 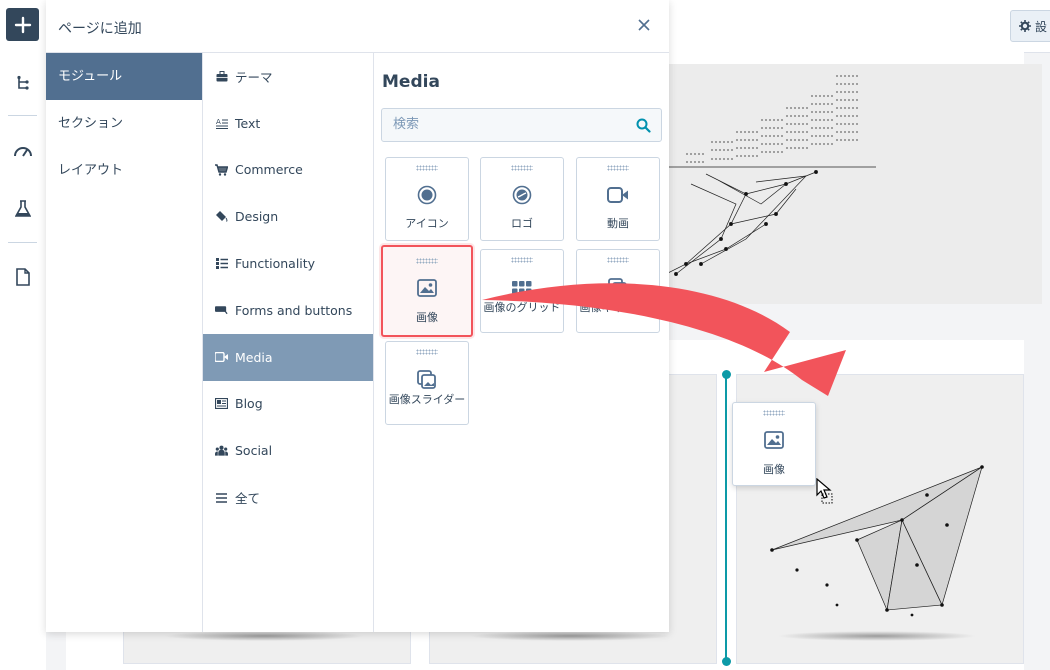 I want to click on add-button, so click(x=22, y=24).